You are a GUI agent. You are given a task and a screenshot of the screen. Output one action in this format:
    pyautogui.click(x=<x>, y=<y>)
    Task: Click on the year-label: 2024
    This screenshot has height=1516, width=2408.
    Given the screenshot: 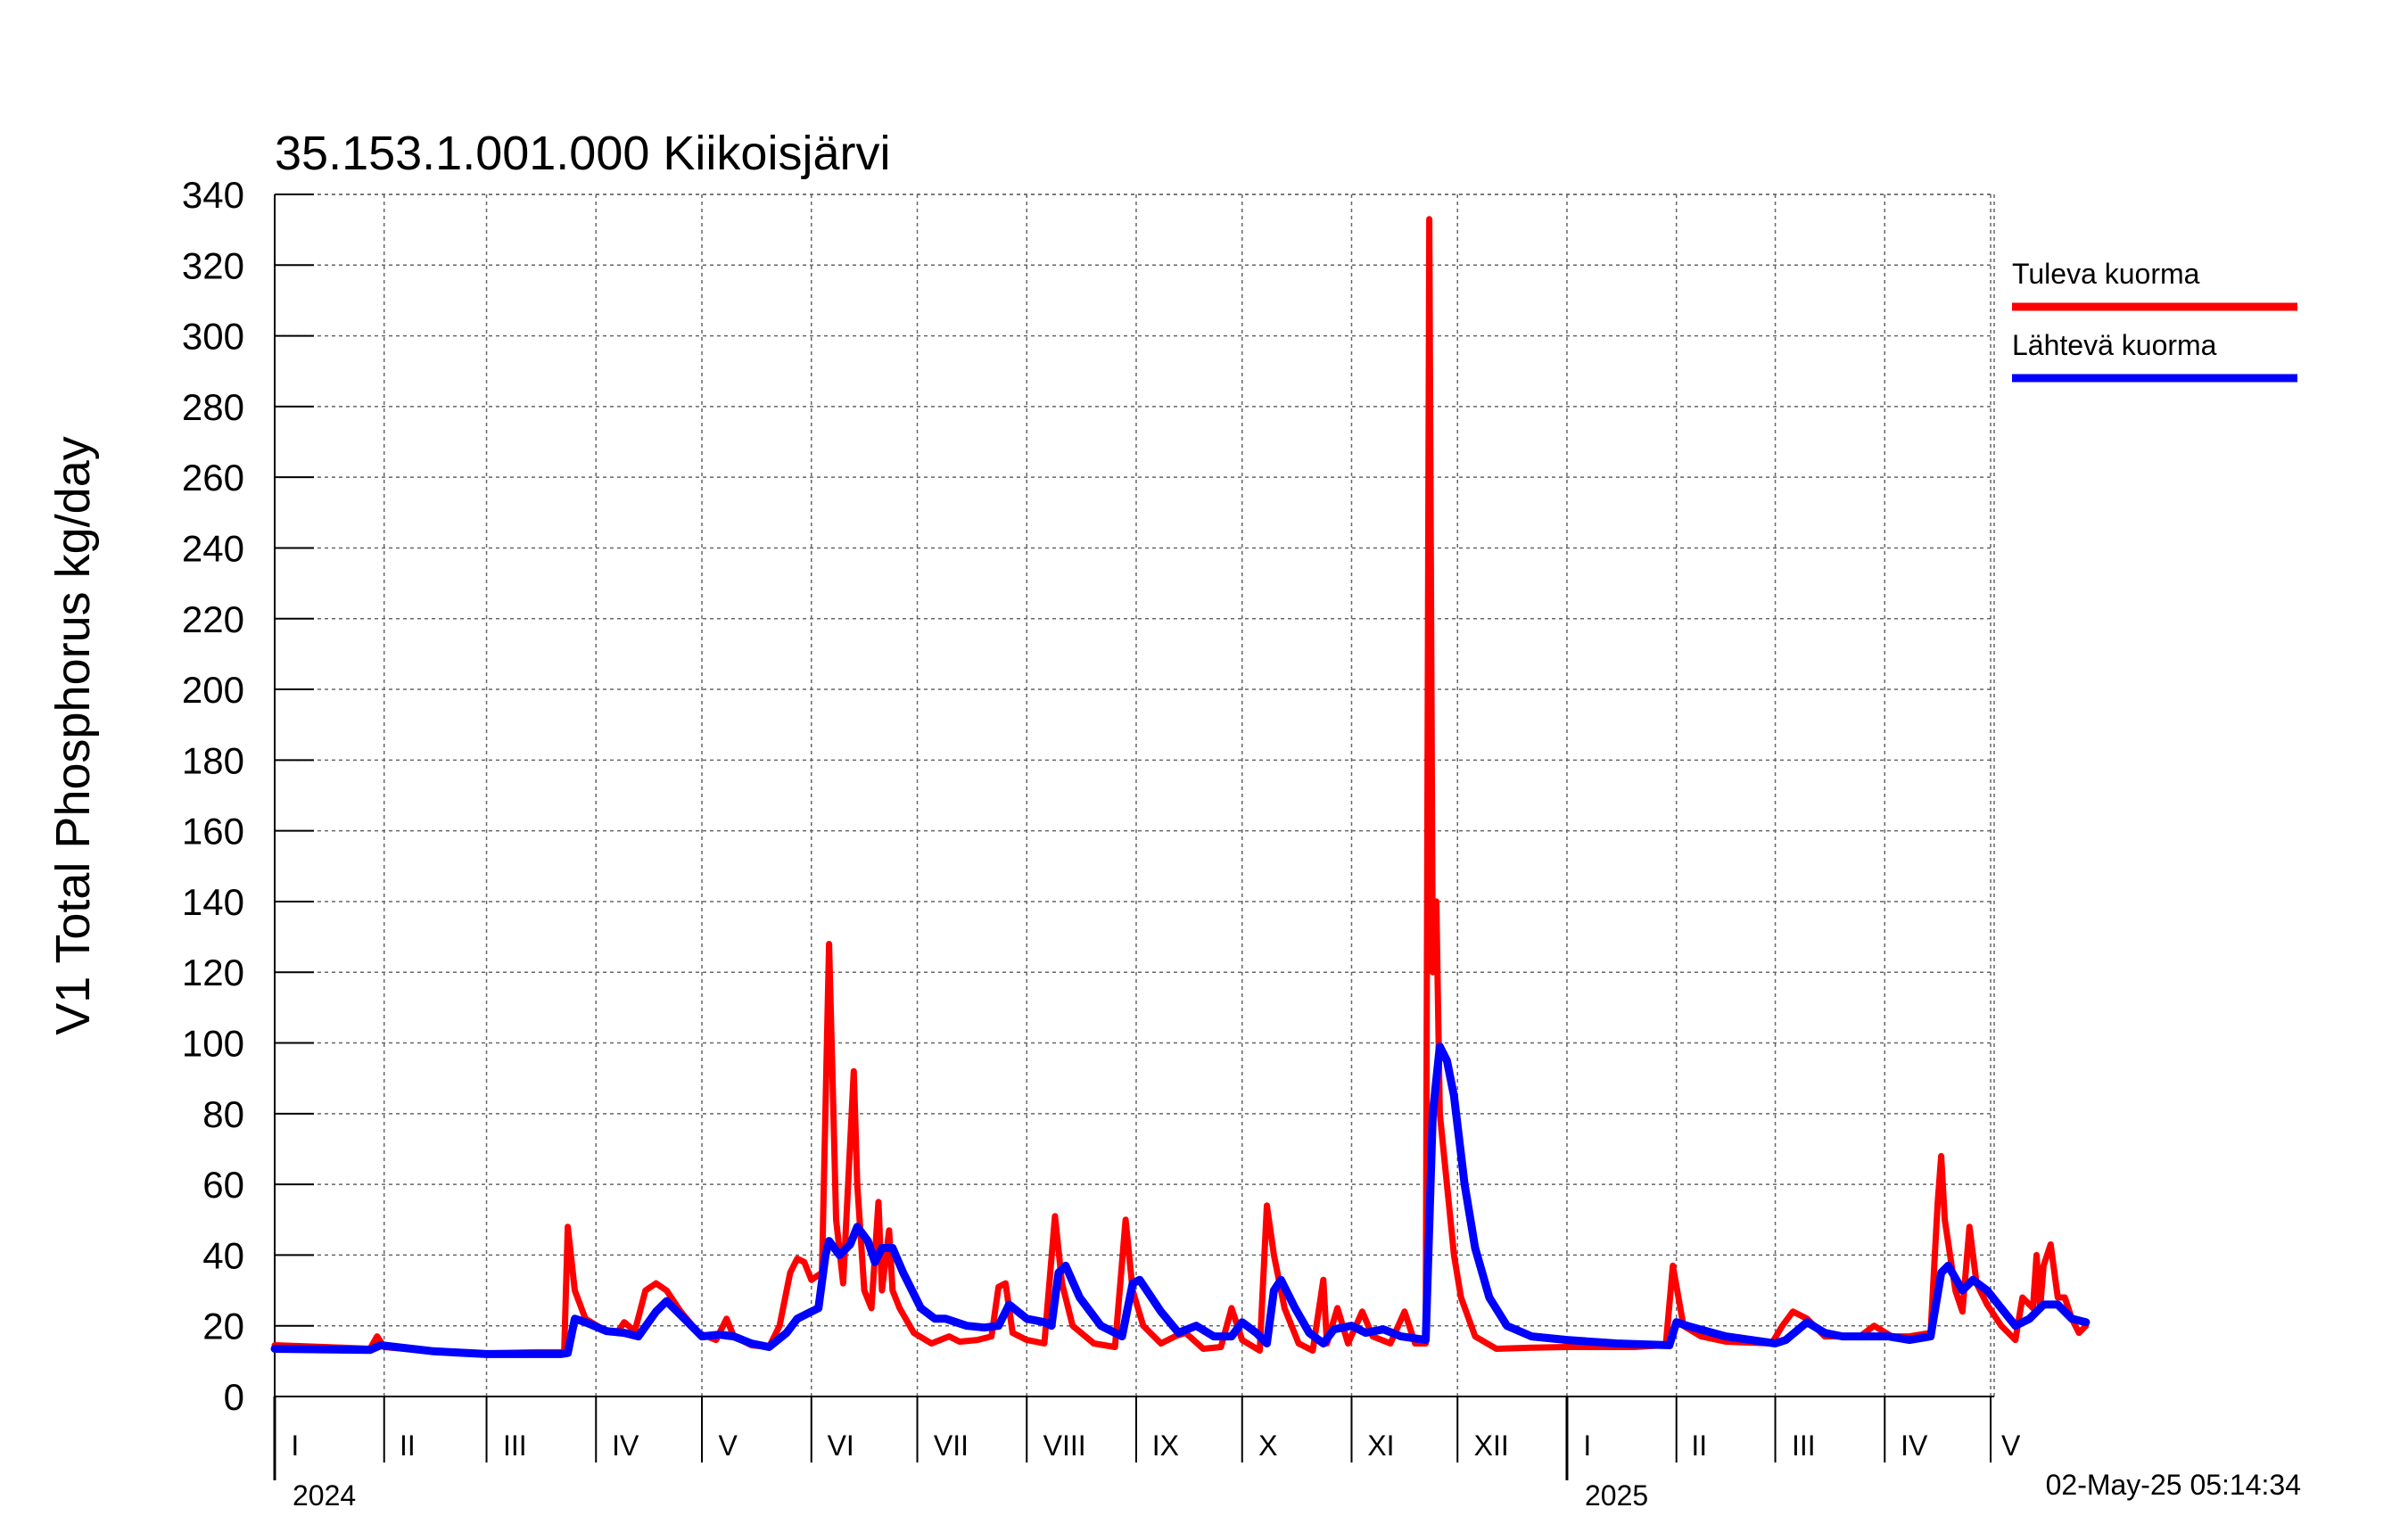 What is the action you would take?
    pyautogui.click(x=324, y=1495)
    